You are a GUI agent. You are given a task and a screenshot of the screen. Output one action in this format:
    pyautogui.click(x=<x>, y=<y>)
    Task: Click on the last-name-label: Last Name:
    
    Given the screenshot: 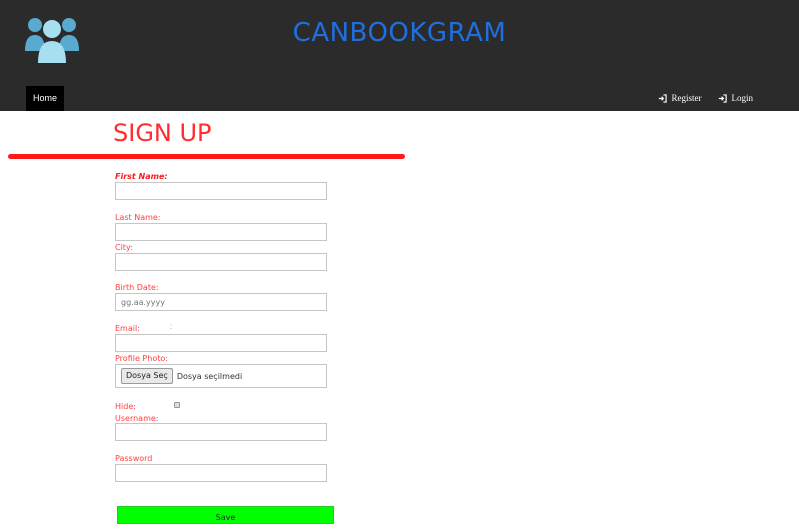 What is the action you would take?
    pyautogui.click(x=138, y=217)
    